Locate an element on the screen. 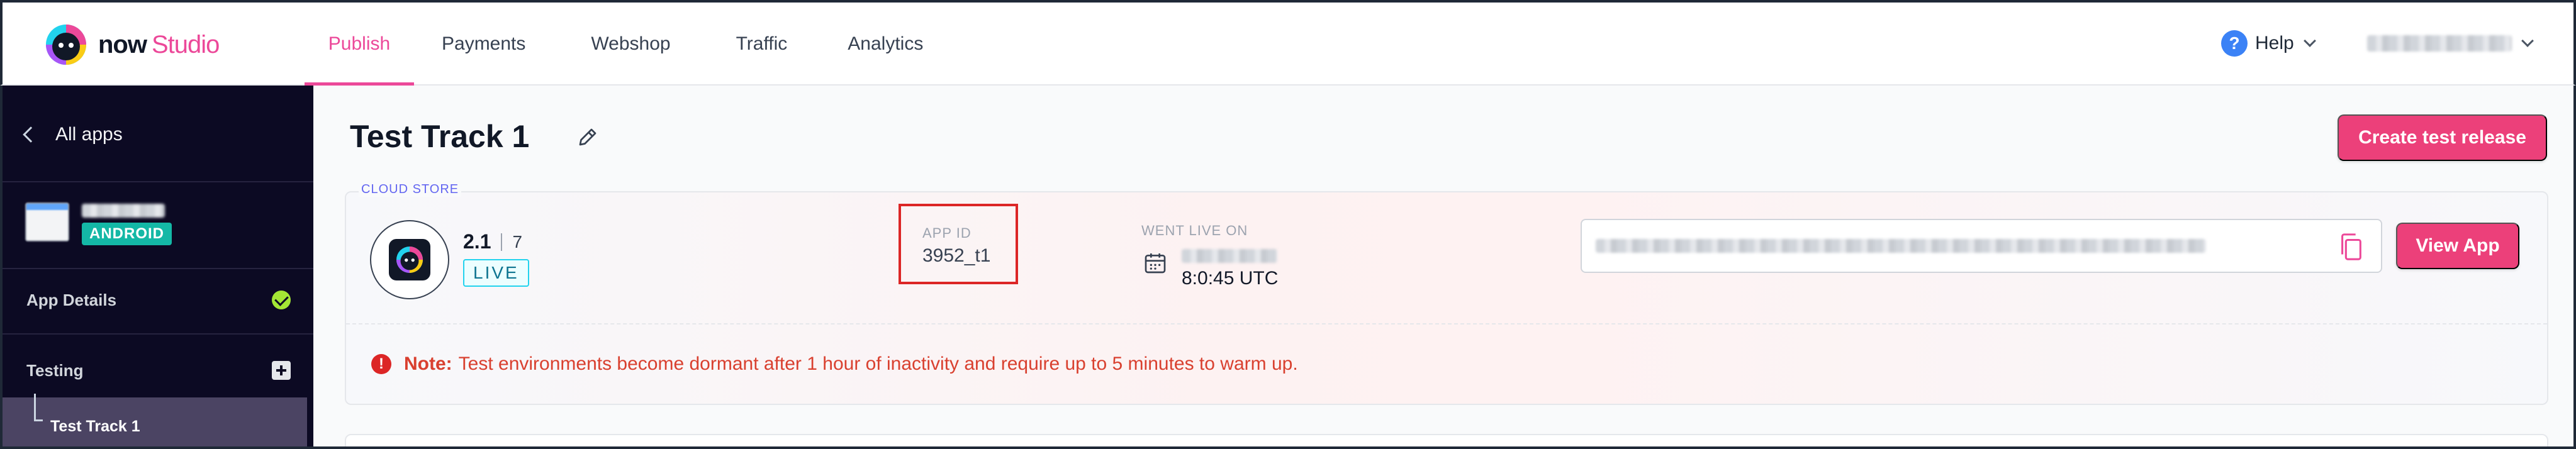  user-menu is located at coordinates (2450, 43).